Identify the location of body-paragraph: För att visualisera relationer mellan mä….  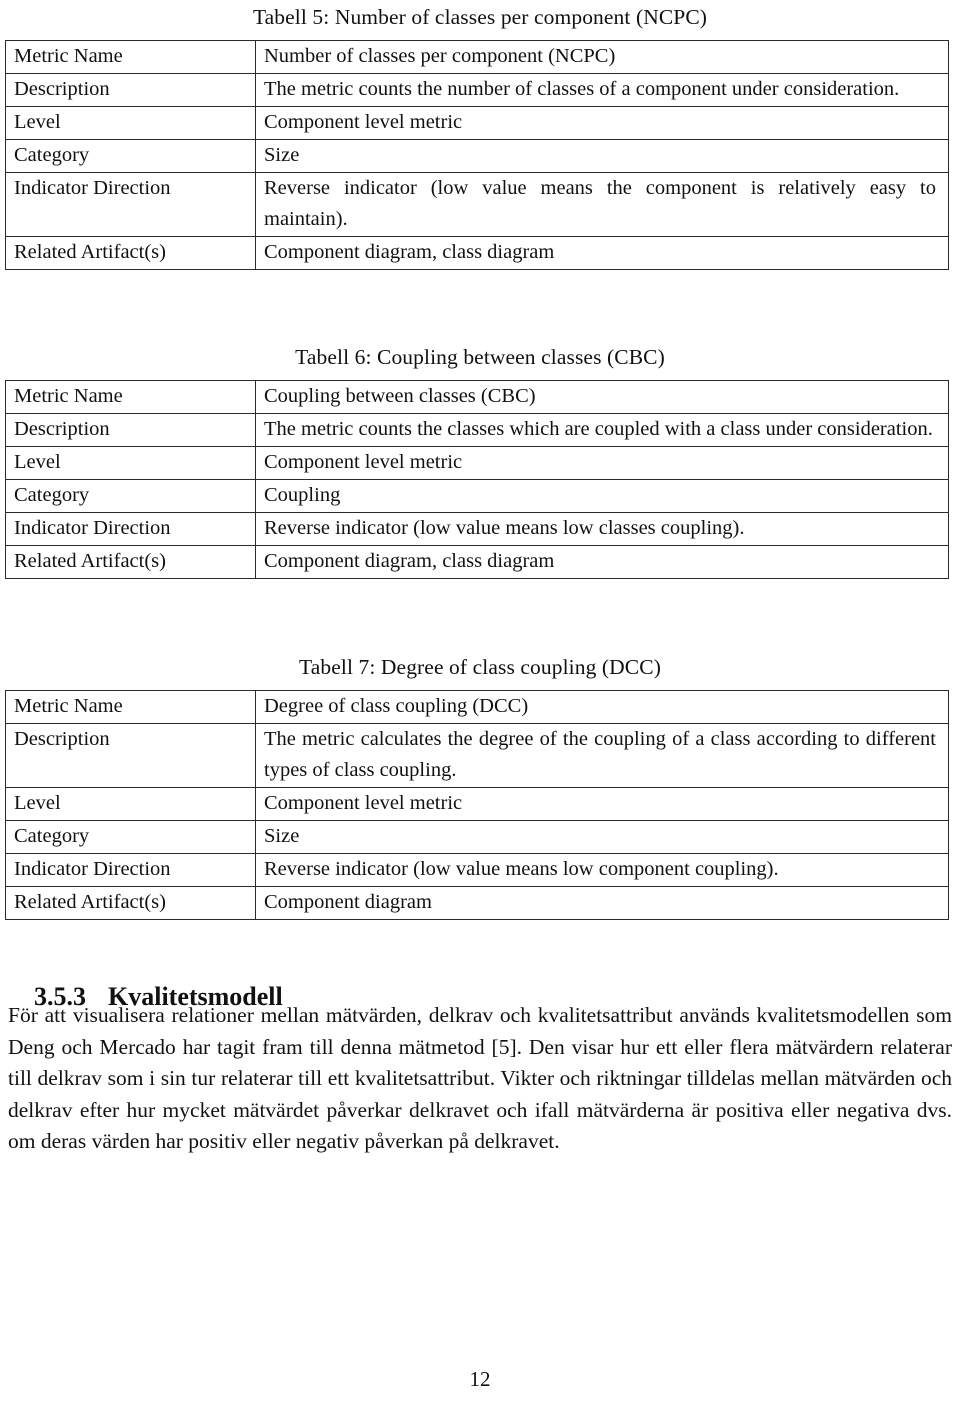
(480, 1078).